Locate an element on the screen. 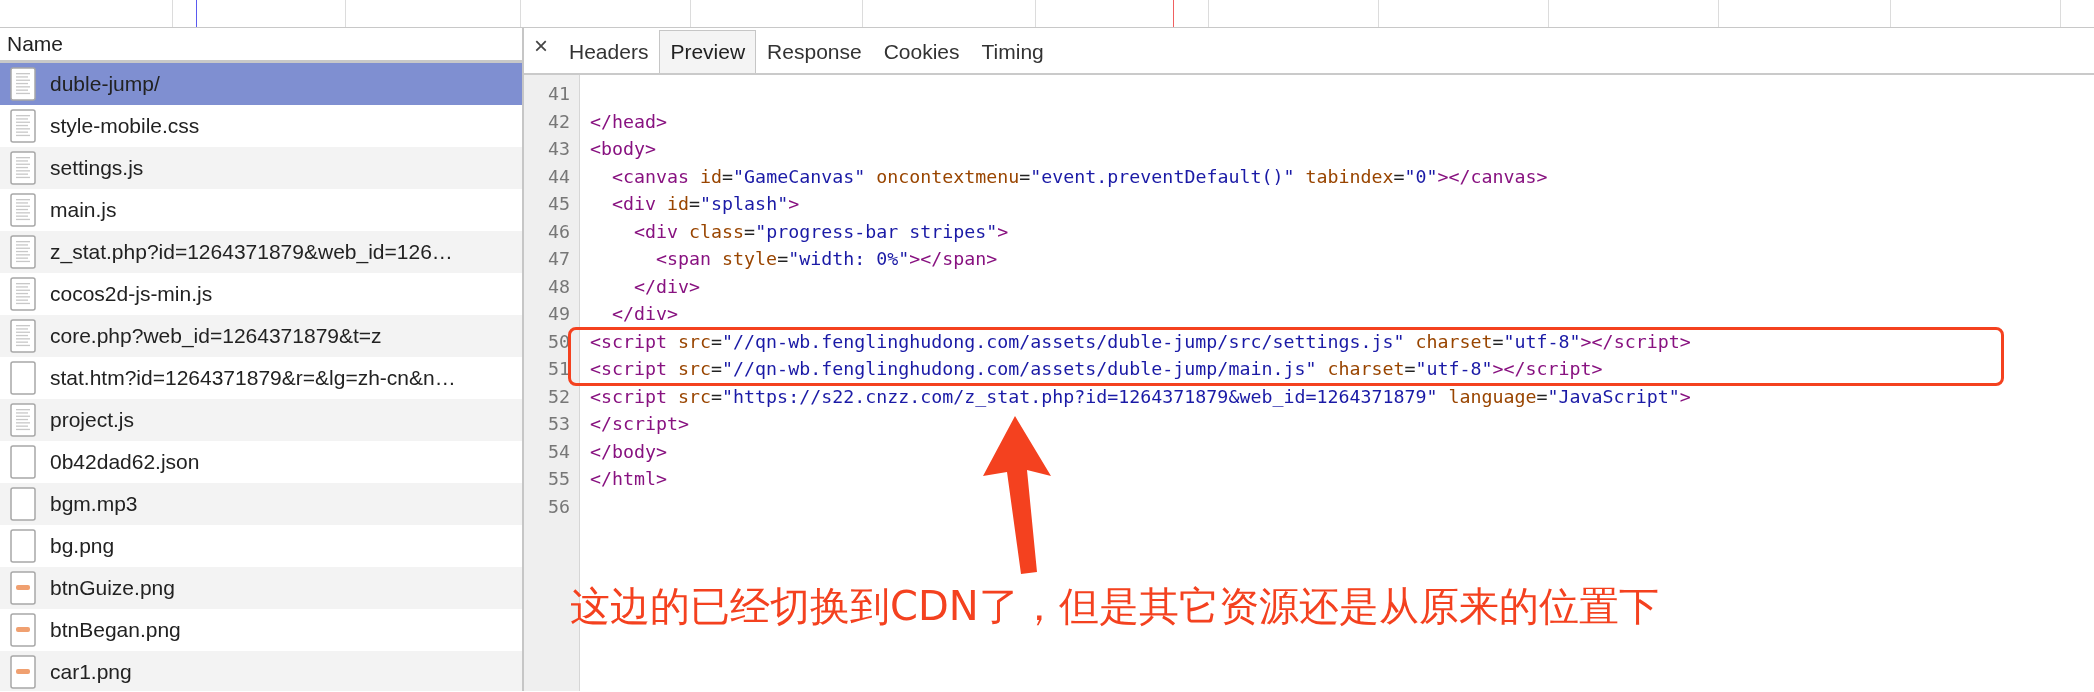  request-row: core.php?web_id=1264371879&t=z is located at coordinates (261, 335).